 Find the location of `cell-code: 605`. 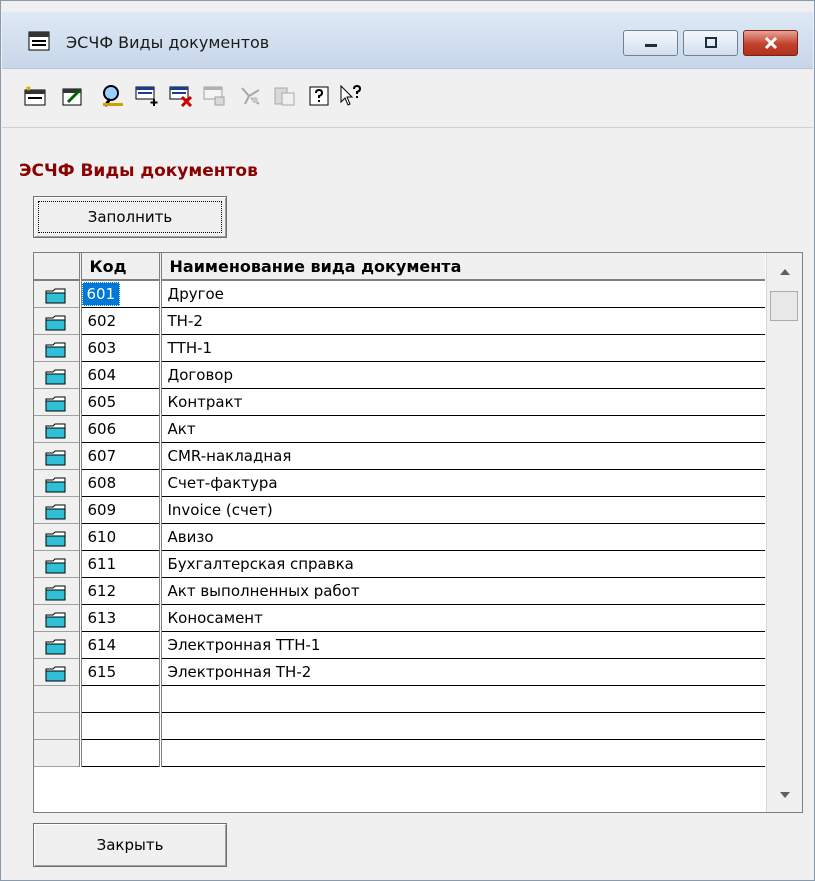

cell-code: 605 is located at coordinates (121, 402).